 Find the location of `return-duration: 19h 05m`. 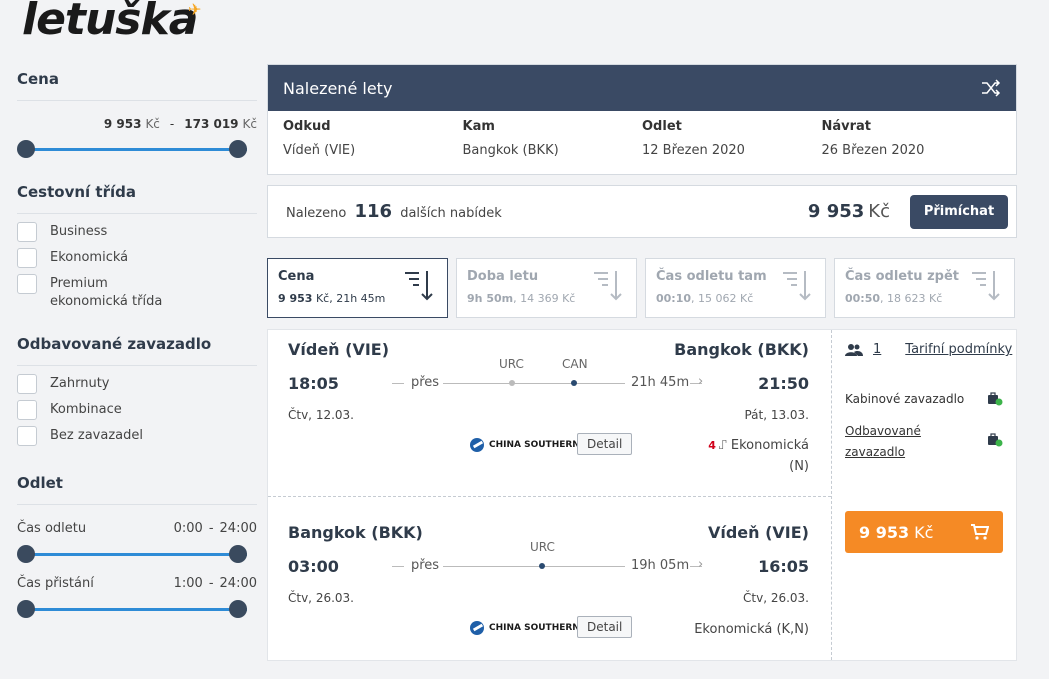

return-duration: 19h 05m is located at coordinates (660, 565).